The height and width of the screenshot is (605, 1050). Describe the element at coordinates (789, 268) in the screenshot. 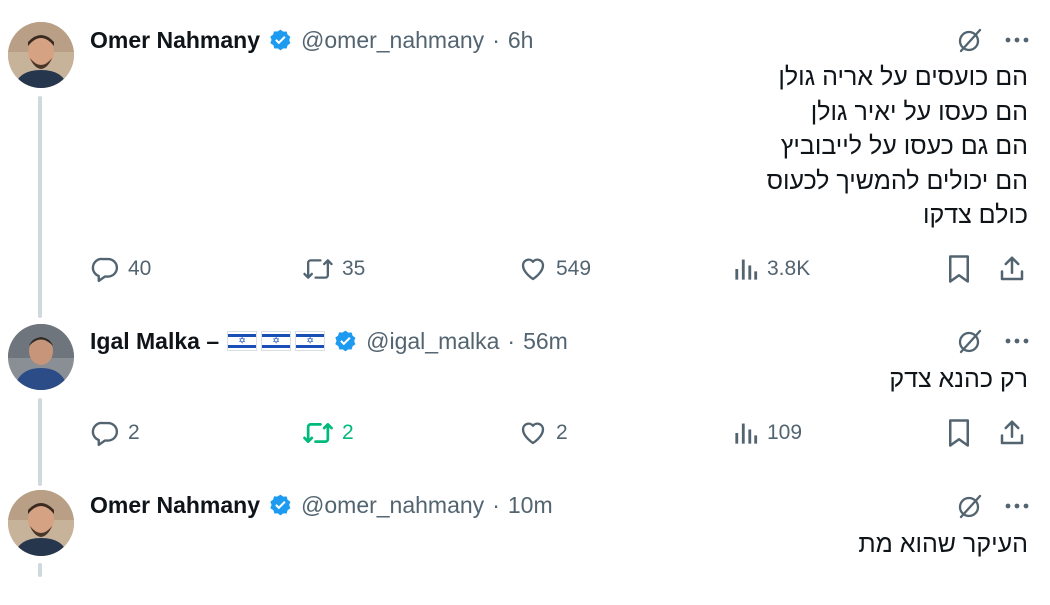

I see `view-count: 3.8K` at that location.